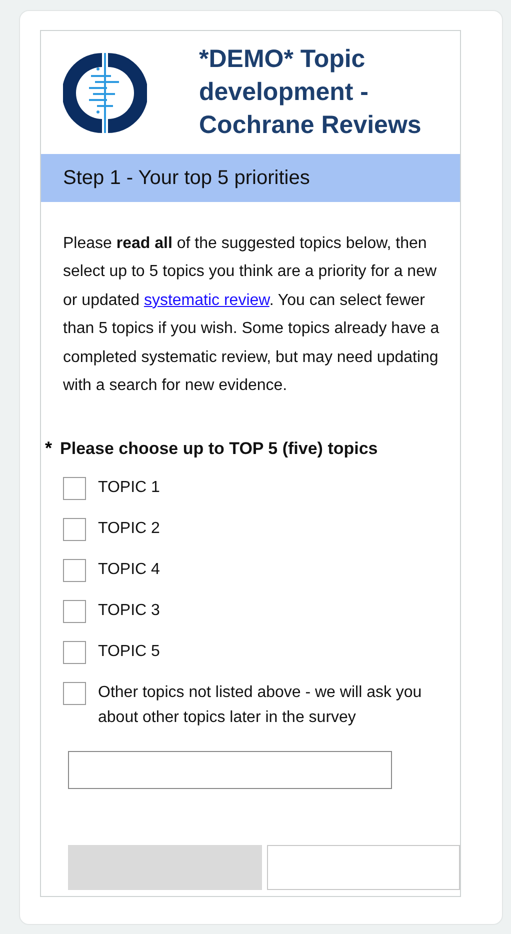 Image resolution: width=511 pixels, height=934 pixels. Describe the element at coordinates (310, 92) in the screenshot. I see `survey-title: *DEMO* Topic development - Cochrane Reviews` at that location.